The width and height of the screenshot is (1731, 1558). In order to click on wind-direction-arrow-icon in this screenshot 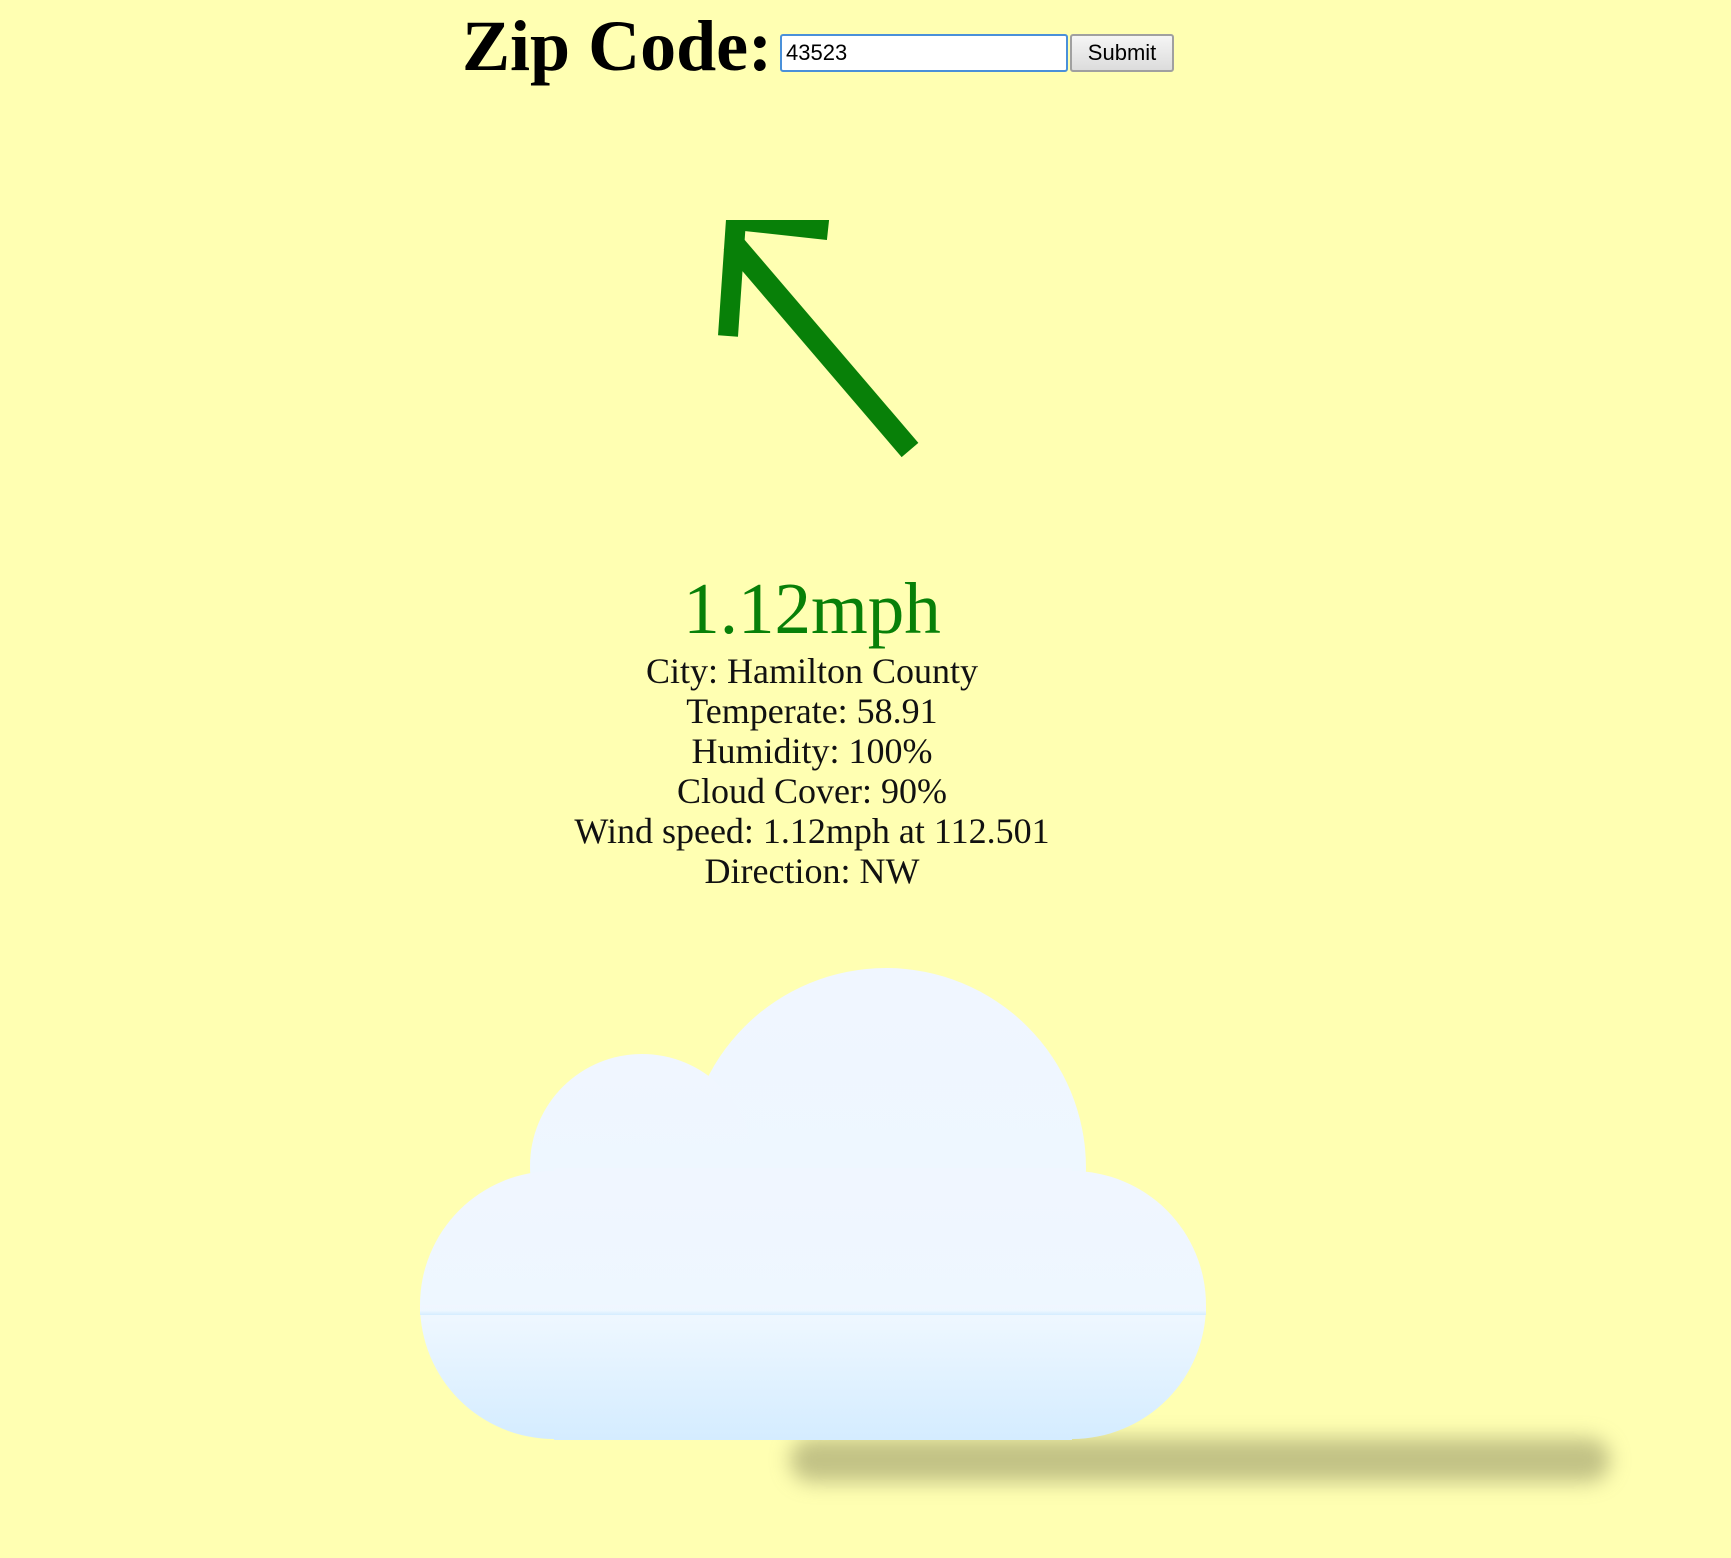, I will do `click(818, 339)`.